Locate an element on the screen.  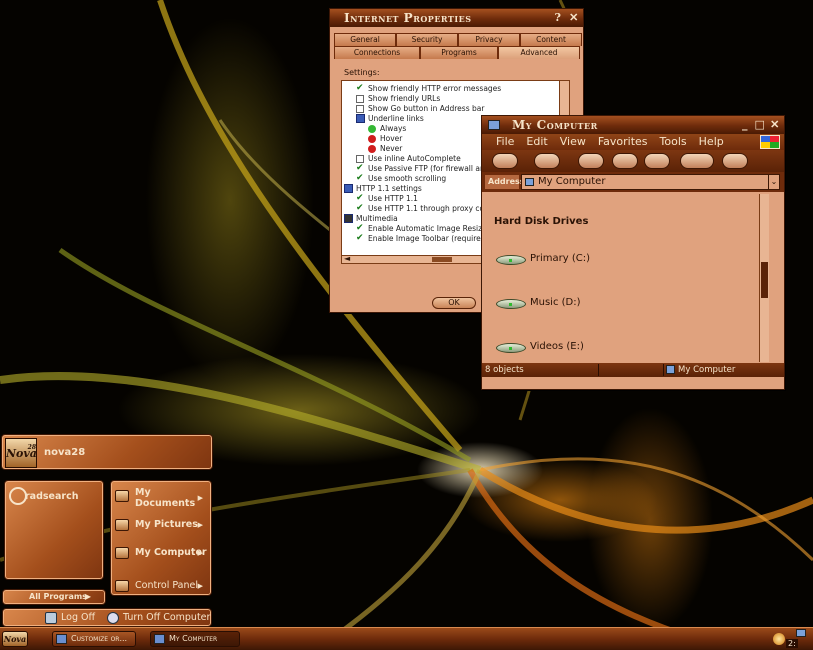
status-bar: 8 objects My Computer is located at coordinates (633, 370).